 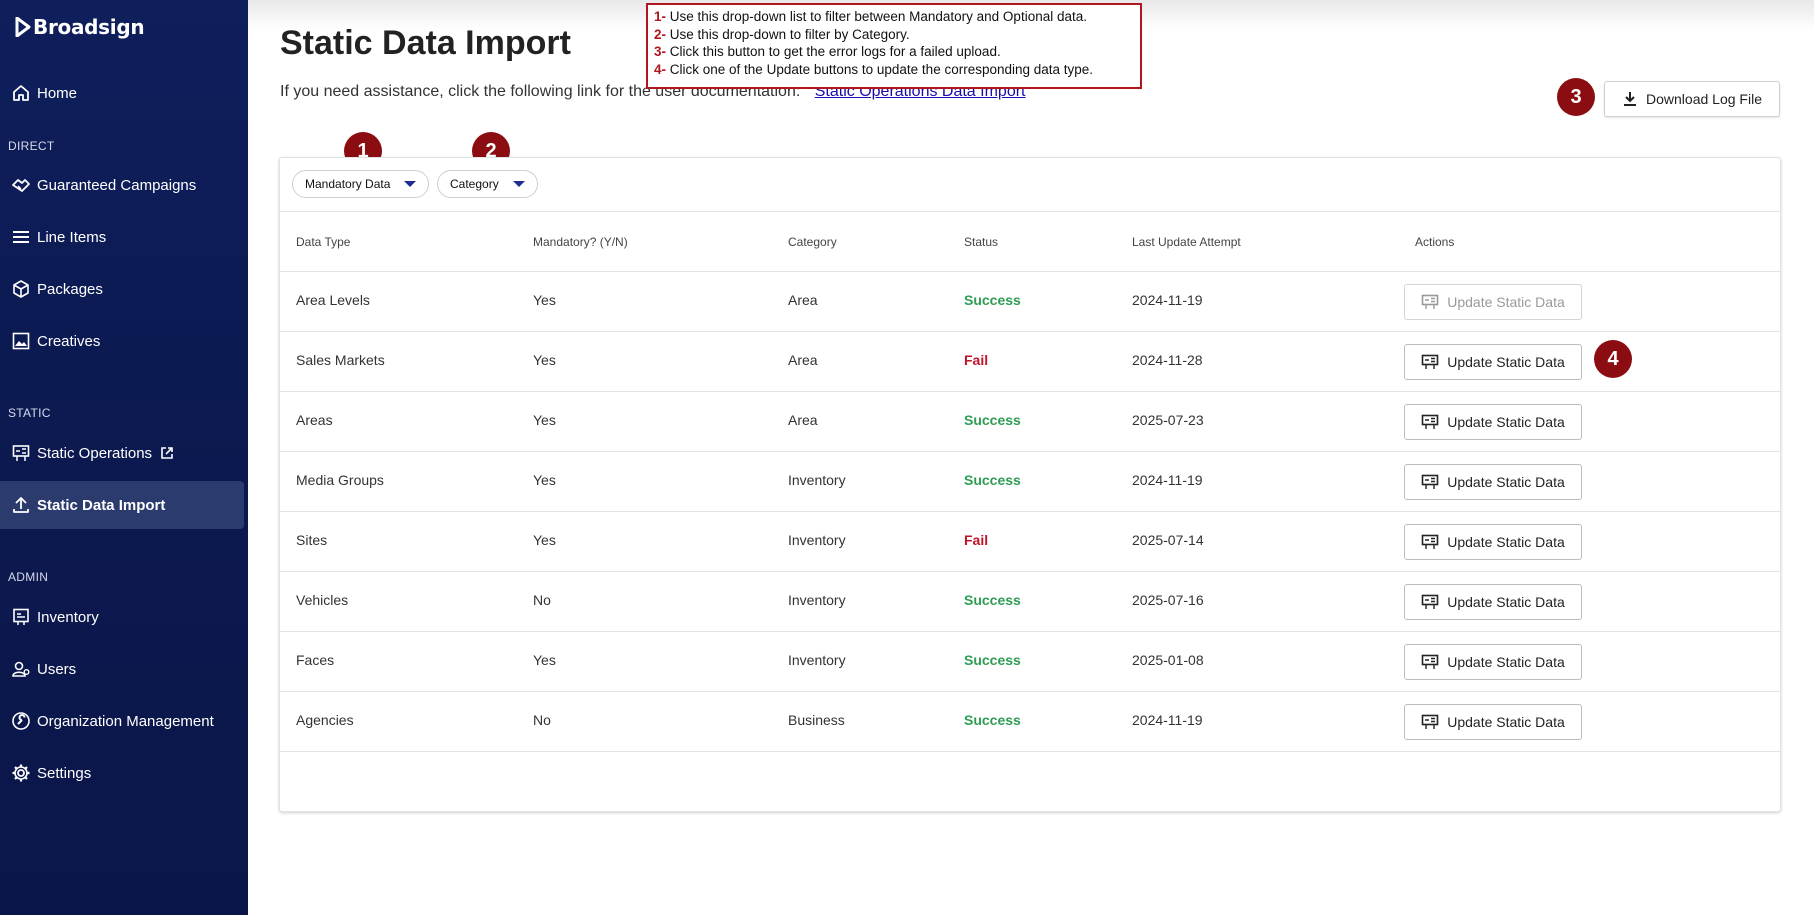 What do you see at coordinates (21, 185) in the screenshot?
I see `handshake-icon` at bounding box center [21, 185].